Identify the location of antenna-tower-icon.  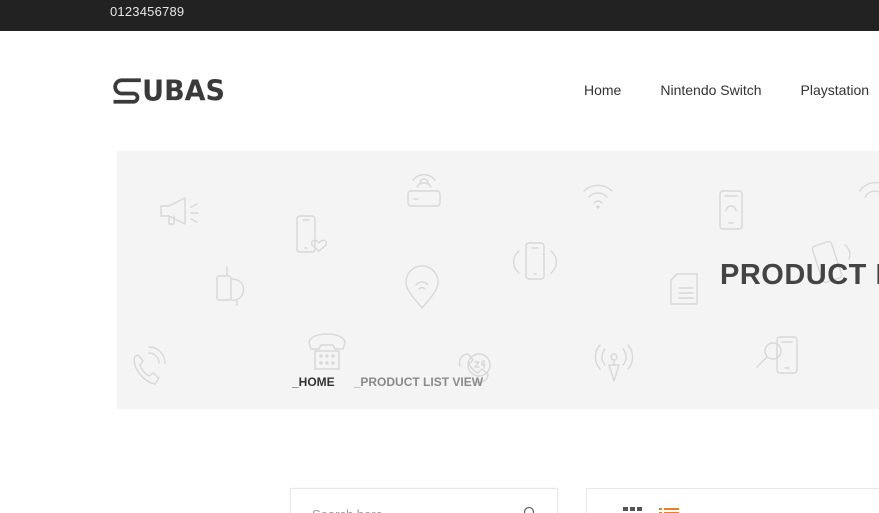
(614, 363).